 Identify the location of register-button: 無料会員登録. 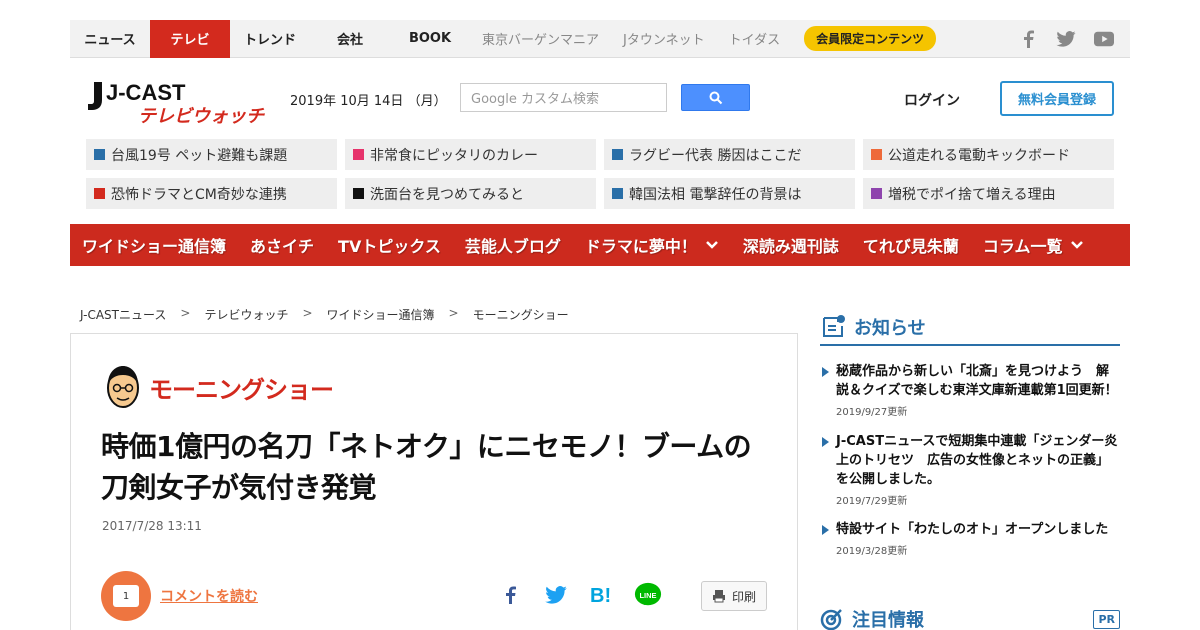
(1057, 98).